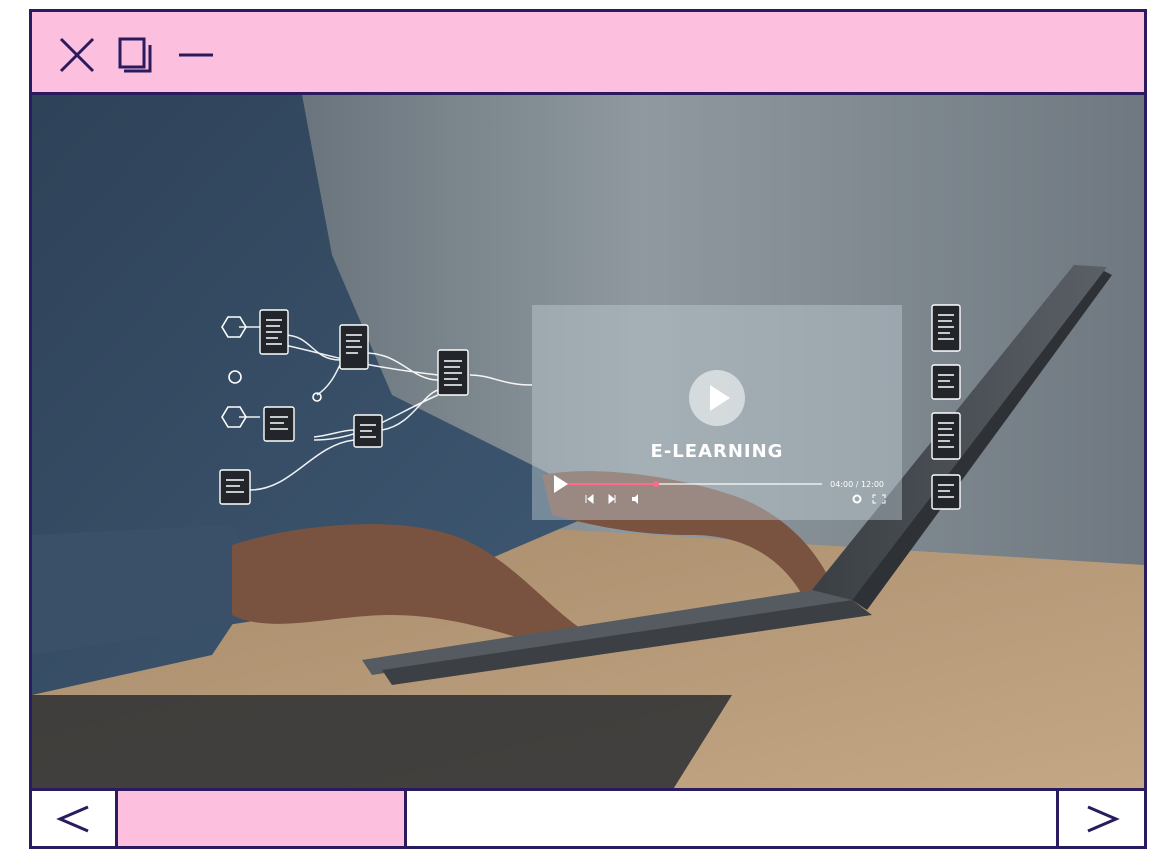 The image size is (1172, 849). I want to click on restore-icon, so click(136, 55).